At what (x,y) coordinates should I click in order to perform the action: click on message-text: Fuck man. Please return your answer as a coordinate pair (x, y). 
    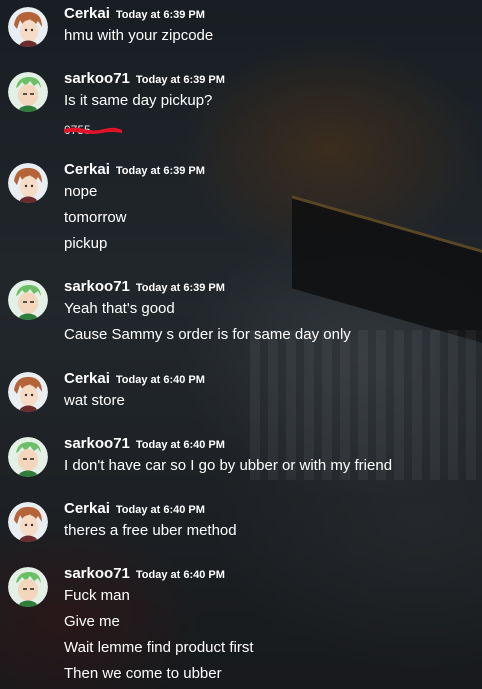
    Looking at the image, I should click on (97, 595).